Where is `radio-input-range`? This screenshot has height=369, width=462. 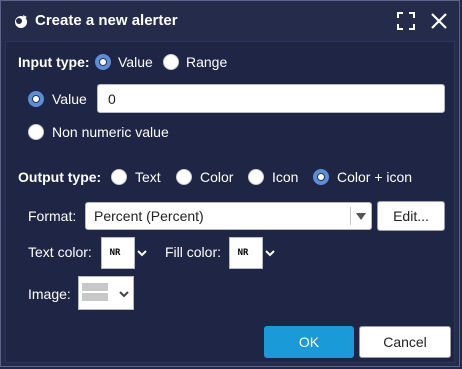
radio-input-range is located at coordinates (171, 62).